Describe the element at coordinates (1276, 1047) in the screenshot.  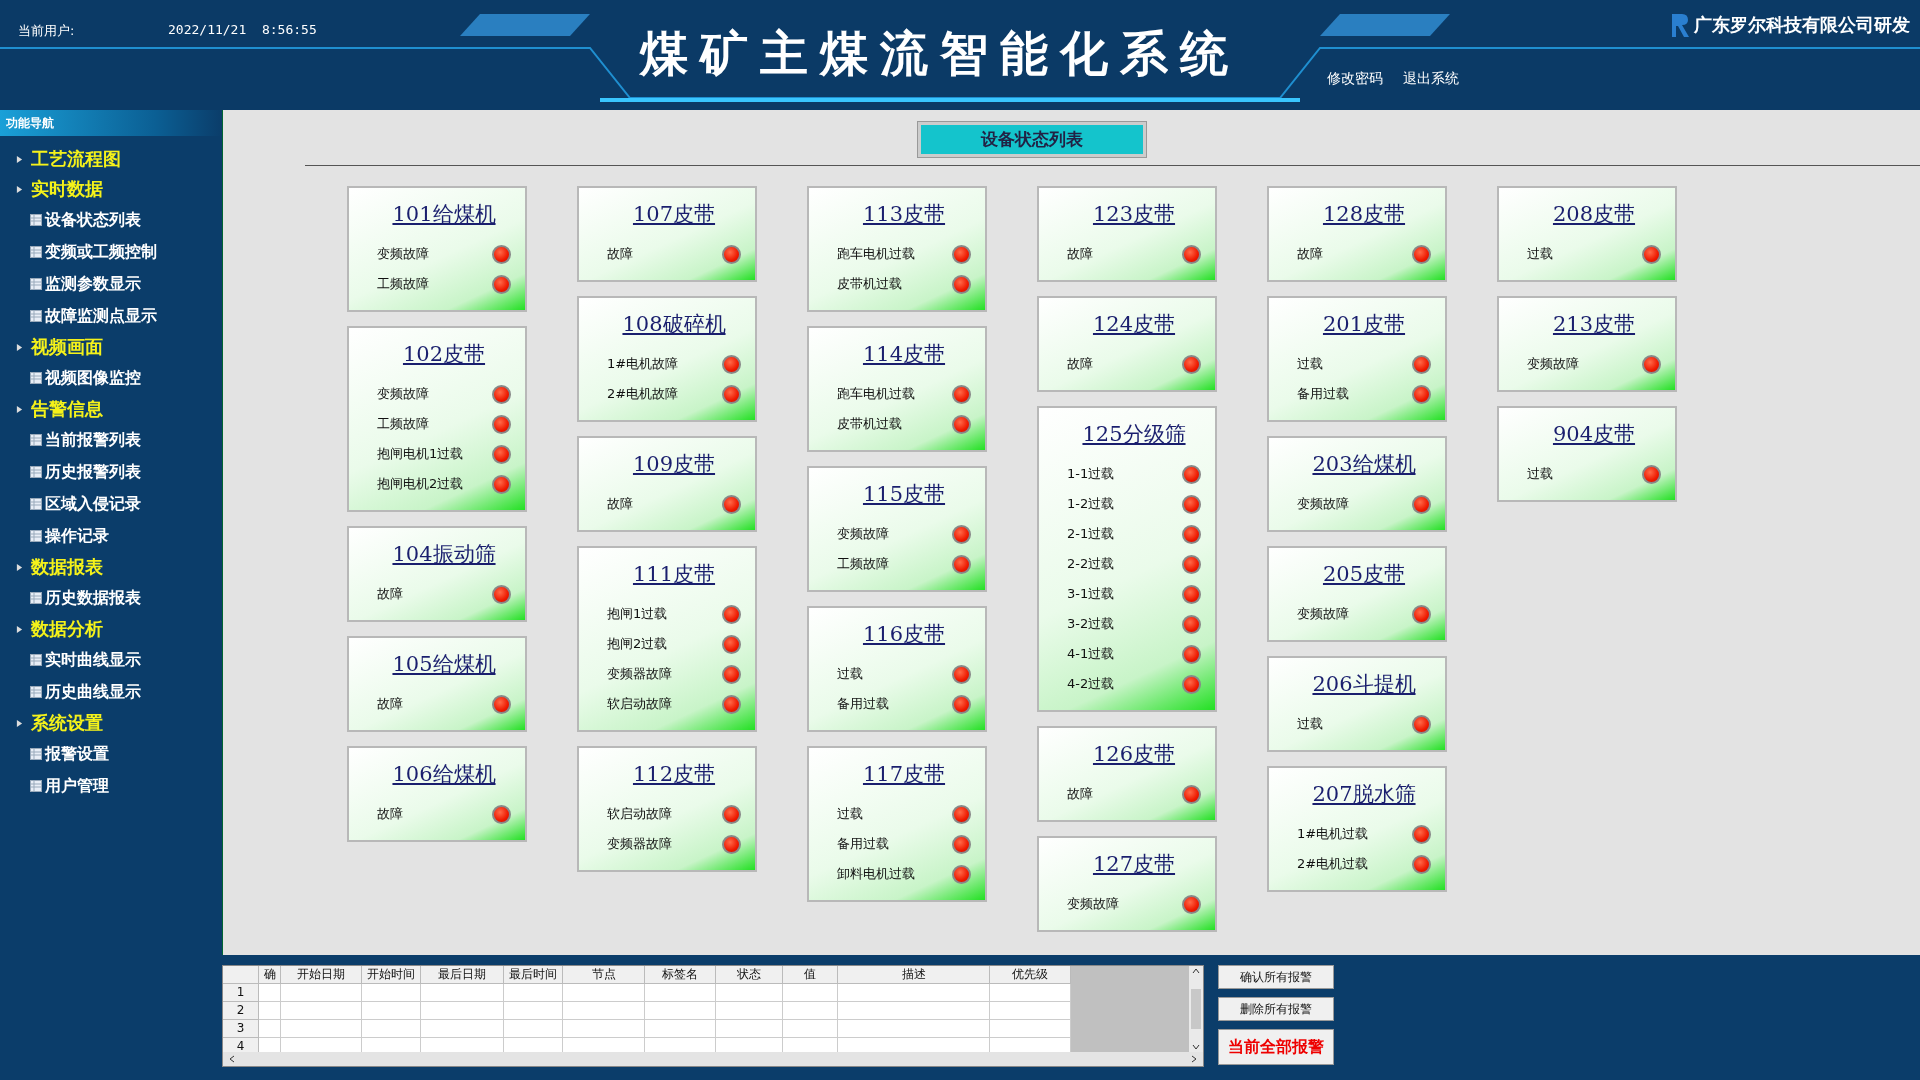
I see `alarm-button: 当前全部报警` at that location.